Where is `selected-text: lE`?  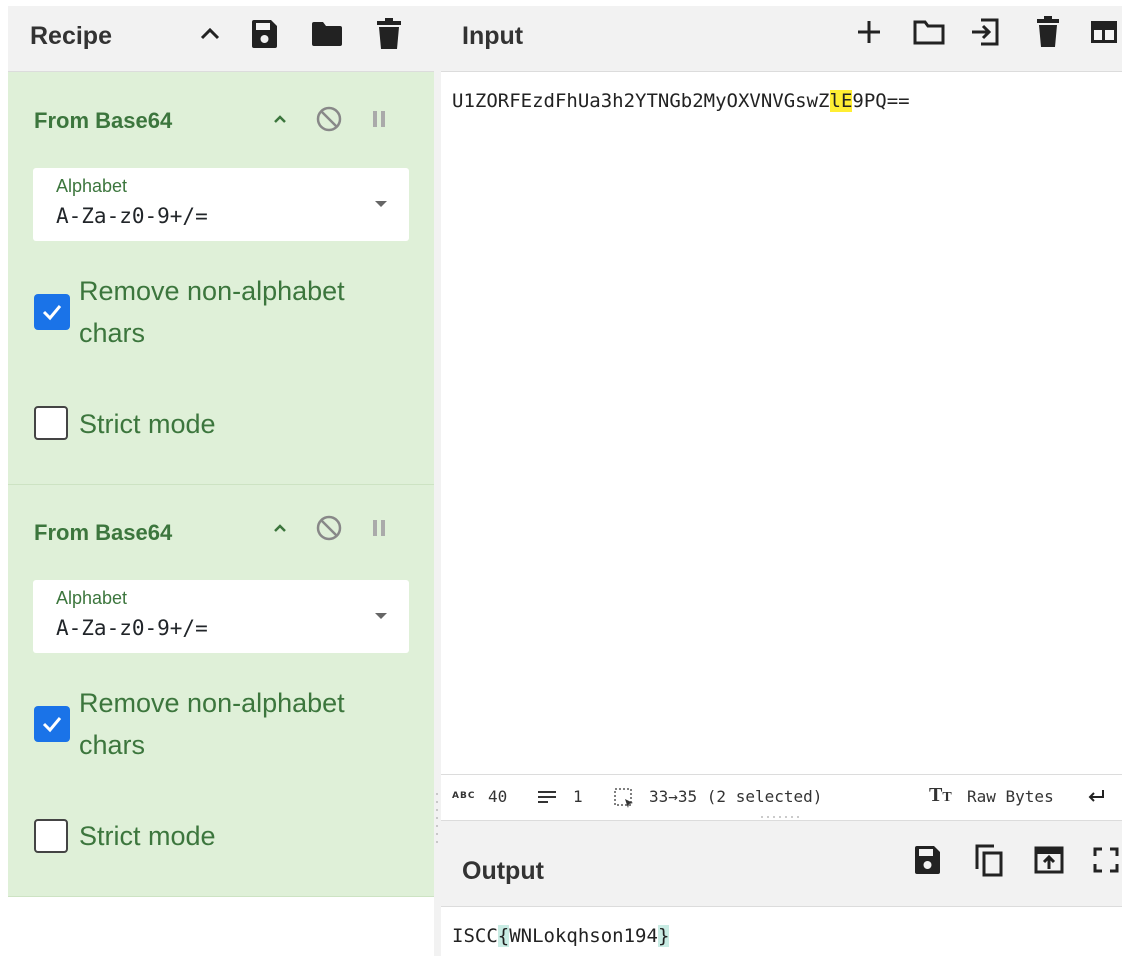
selected-text: lE is located at coordinates (841, 101).